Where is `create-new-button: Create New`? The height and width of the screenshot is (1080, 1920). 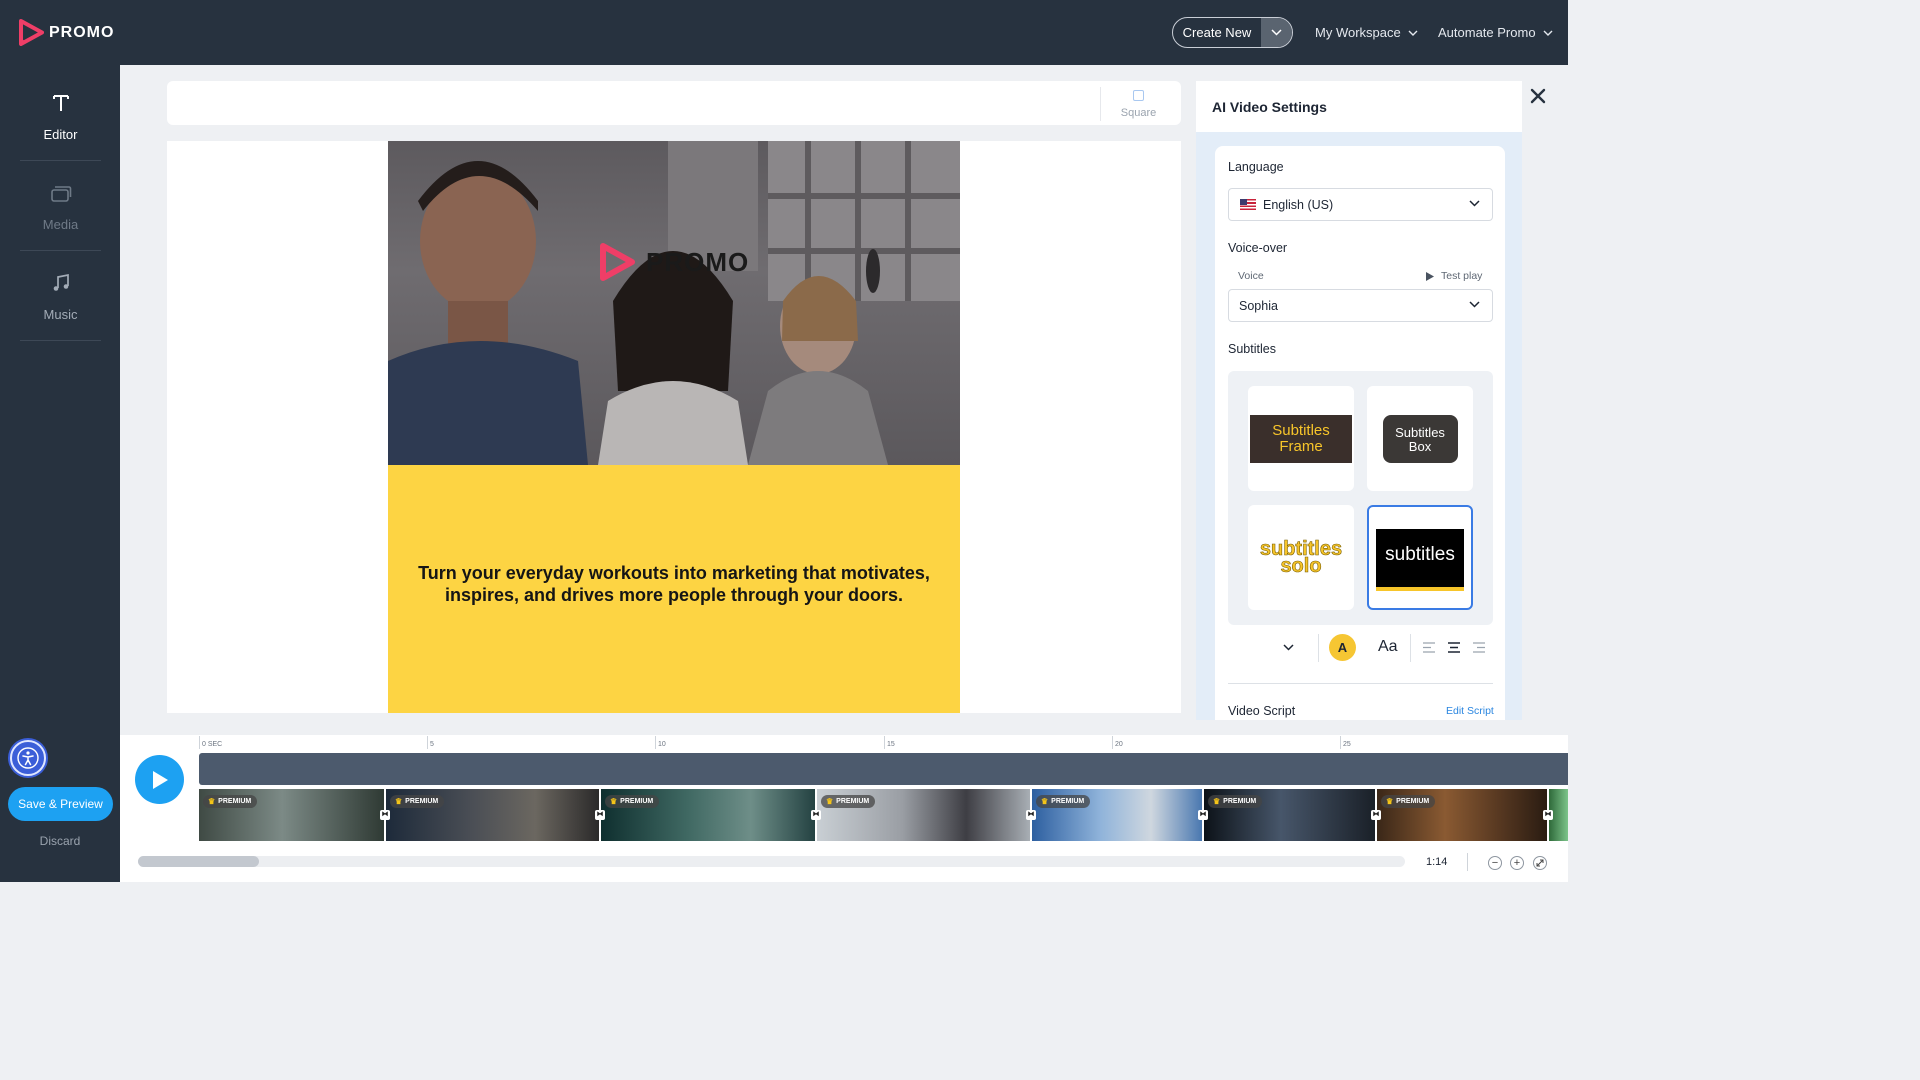
create-new-button: Create New is located at coordinates (1232, 32).